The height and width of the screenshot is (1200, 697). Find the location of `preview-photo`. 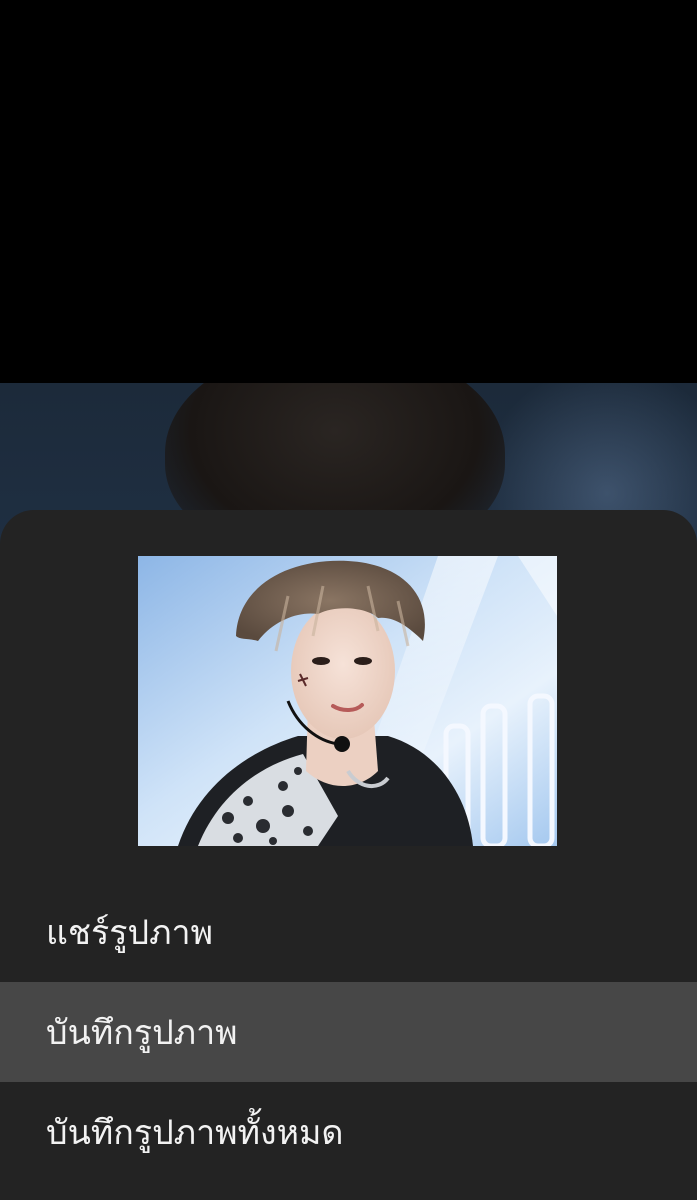

preview-photo is located at coordinates (347, 701).